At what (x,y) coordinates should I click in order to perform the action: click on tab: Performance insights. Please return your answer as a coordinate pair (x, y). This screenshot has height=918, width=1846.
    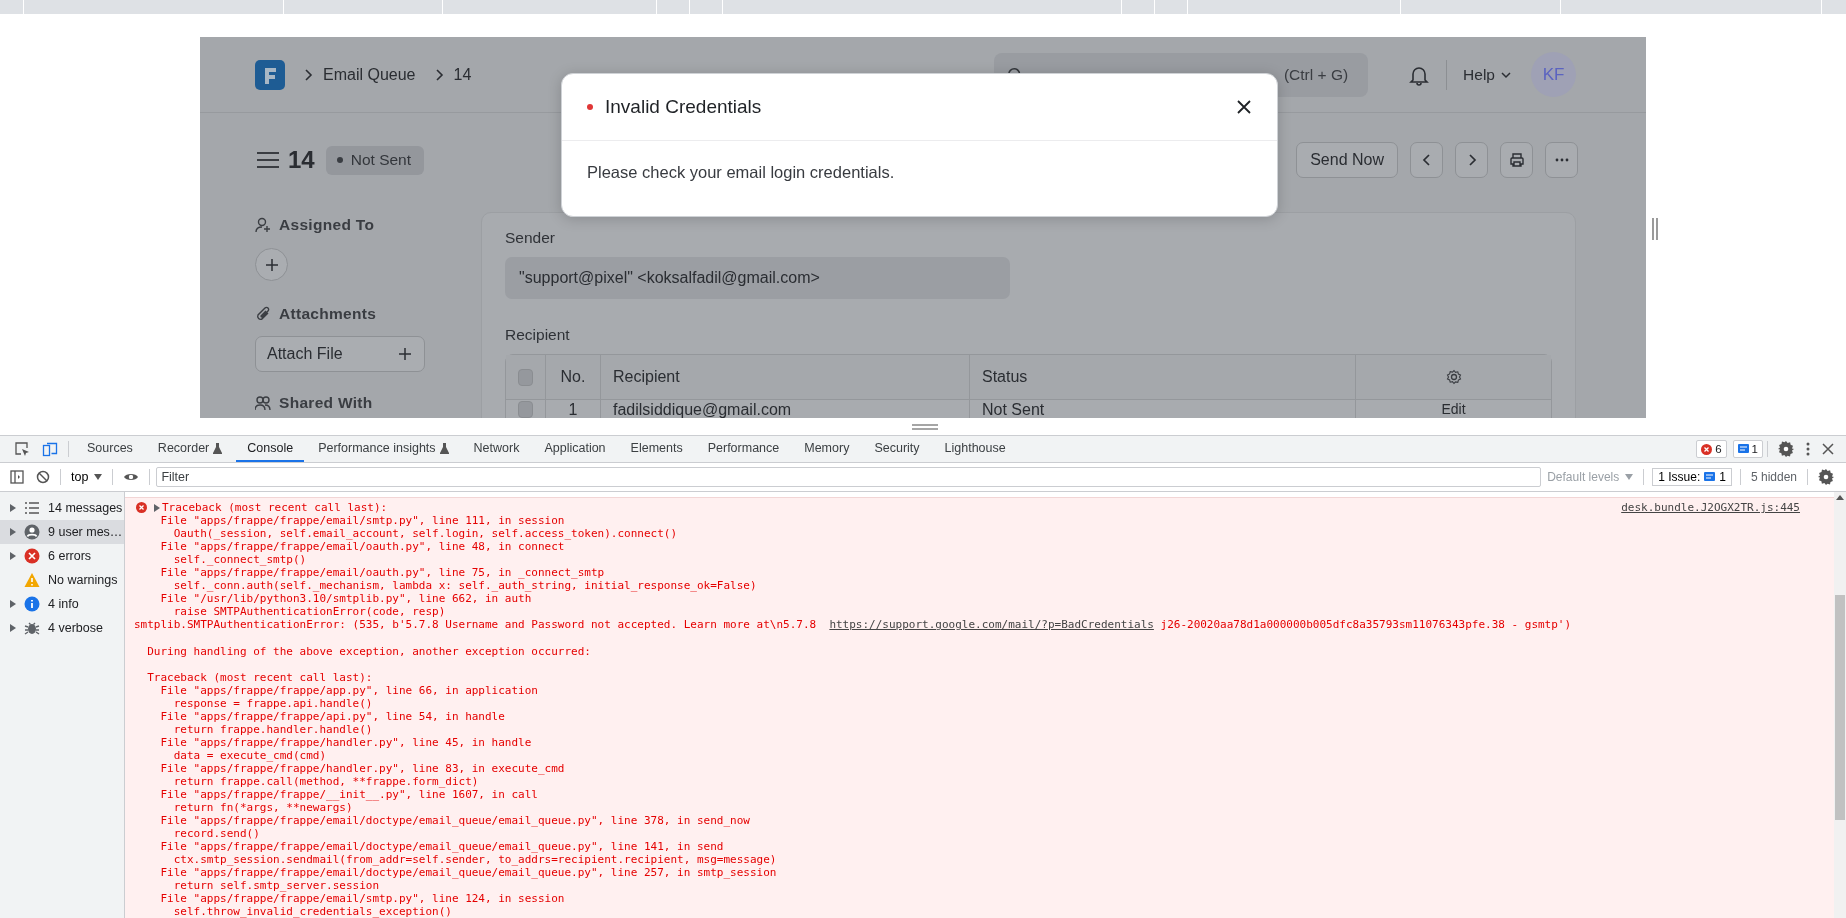
    Looking at the image, I should click on (383, 449).